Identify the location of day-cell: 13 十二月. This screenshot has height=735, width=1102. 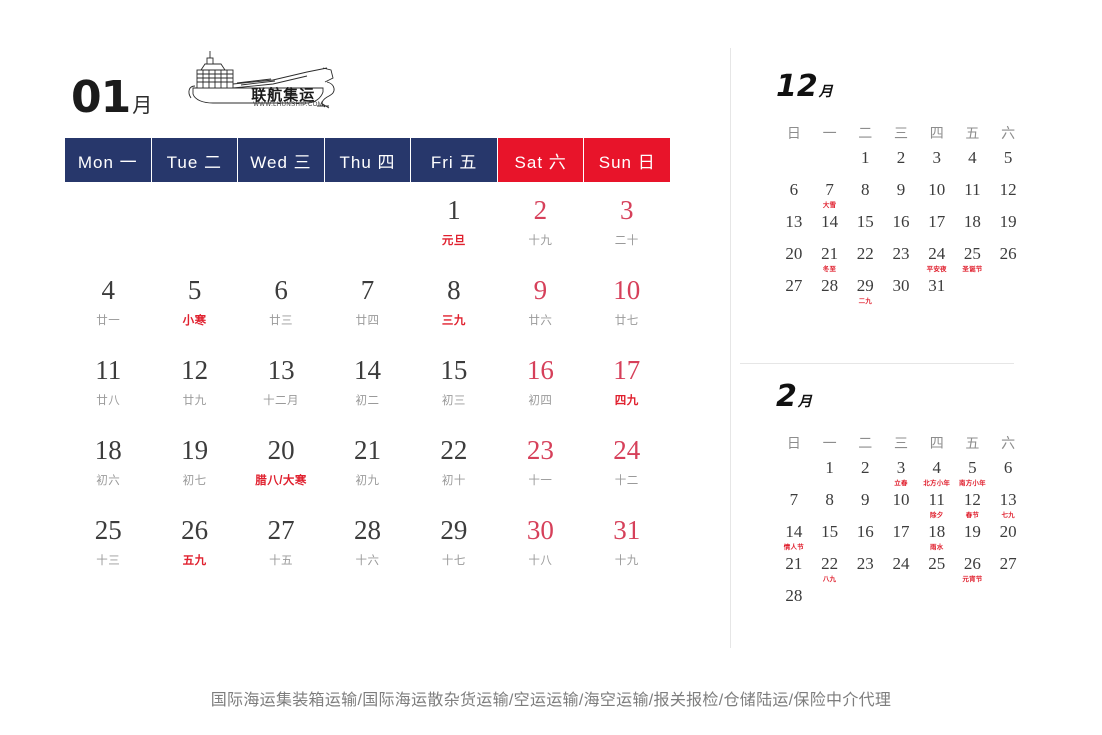
(281, 382).